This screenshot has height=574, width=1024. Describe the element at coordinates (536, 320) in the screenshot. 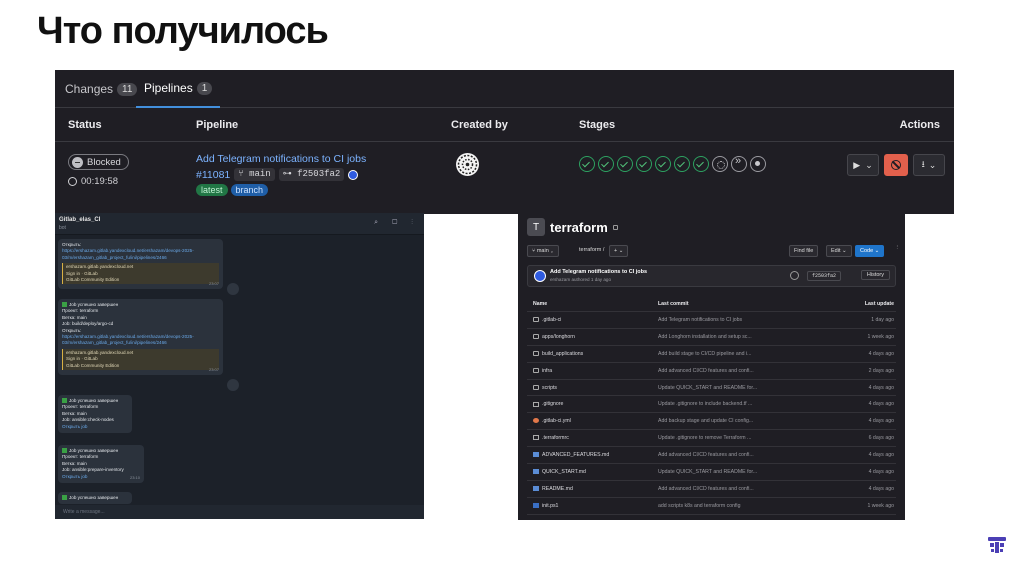

I see `folder-icon` at that location.